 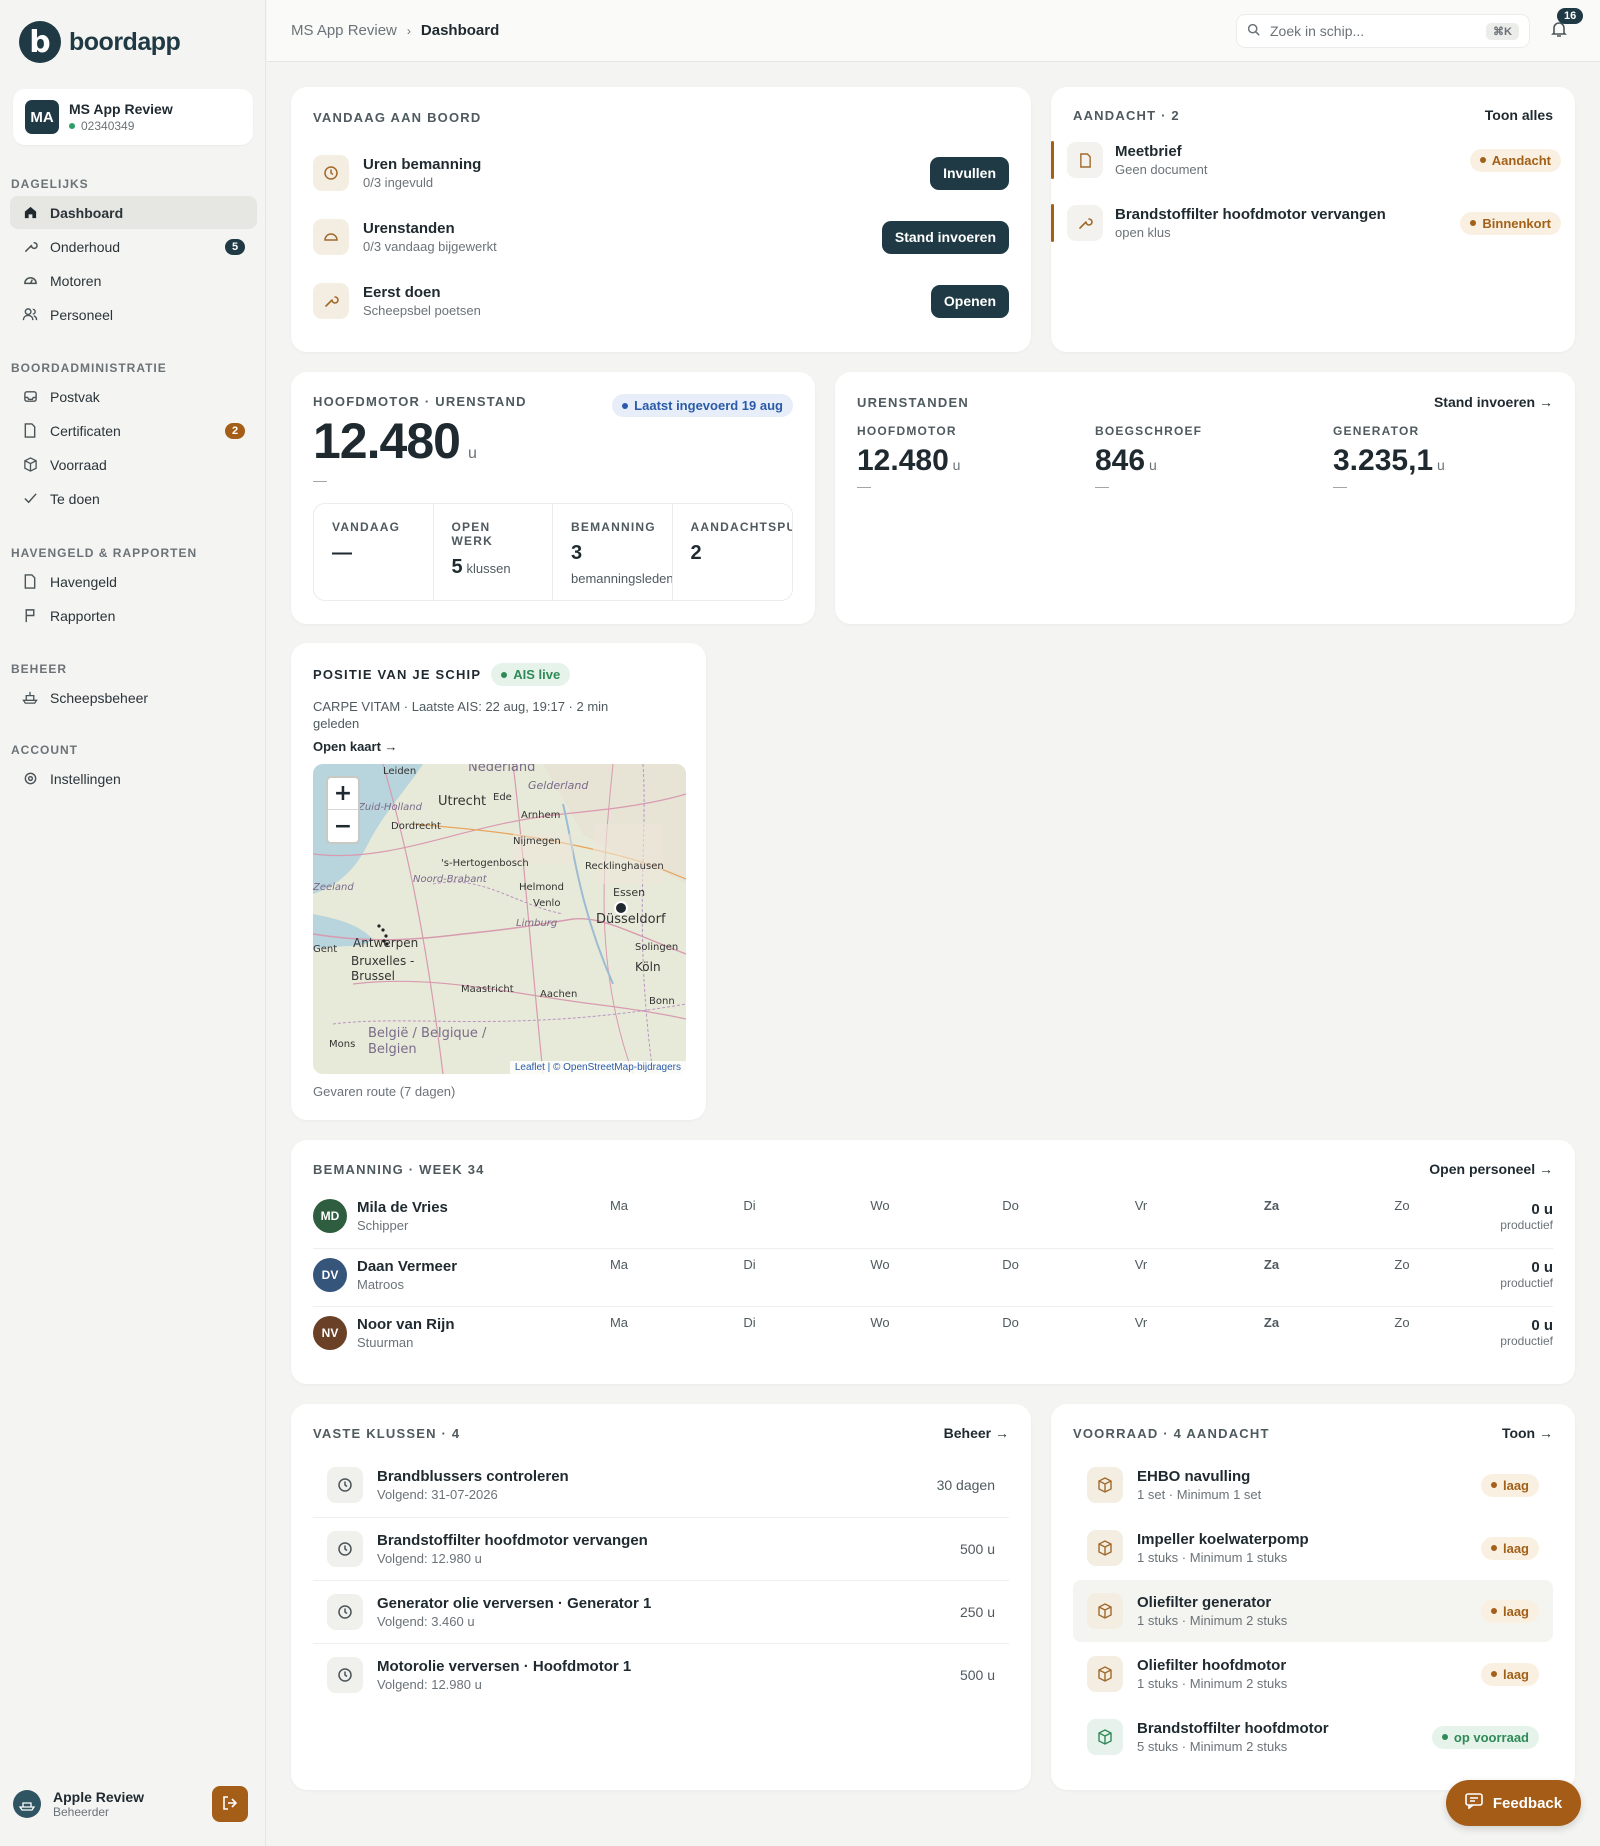 What do you see at coordinates (30, 247) in the screenshot?
I see `wrench-icon` at bounding box center [30, 247].